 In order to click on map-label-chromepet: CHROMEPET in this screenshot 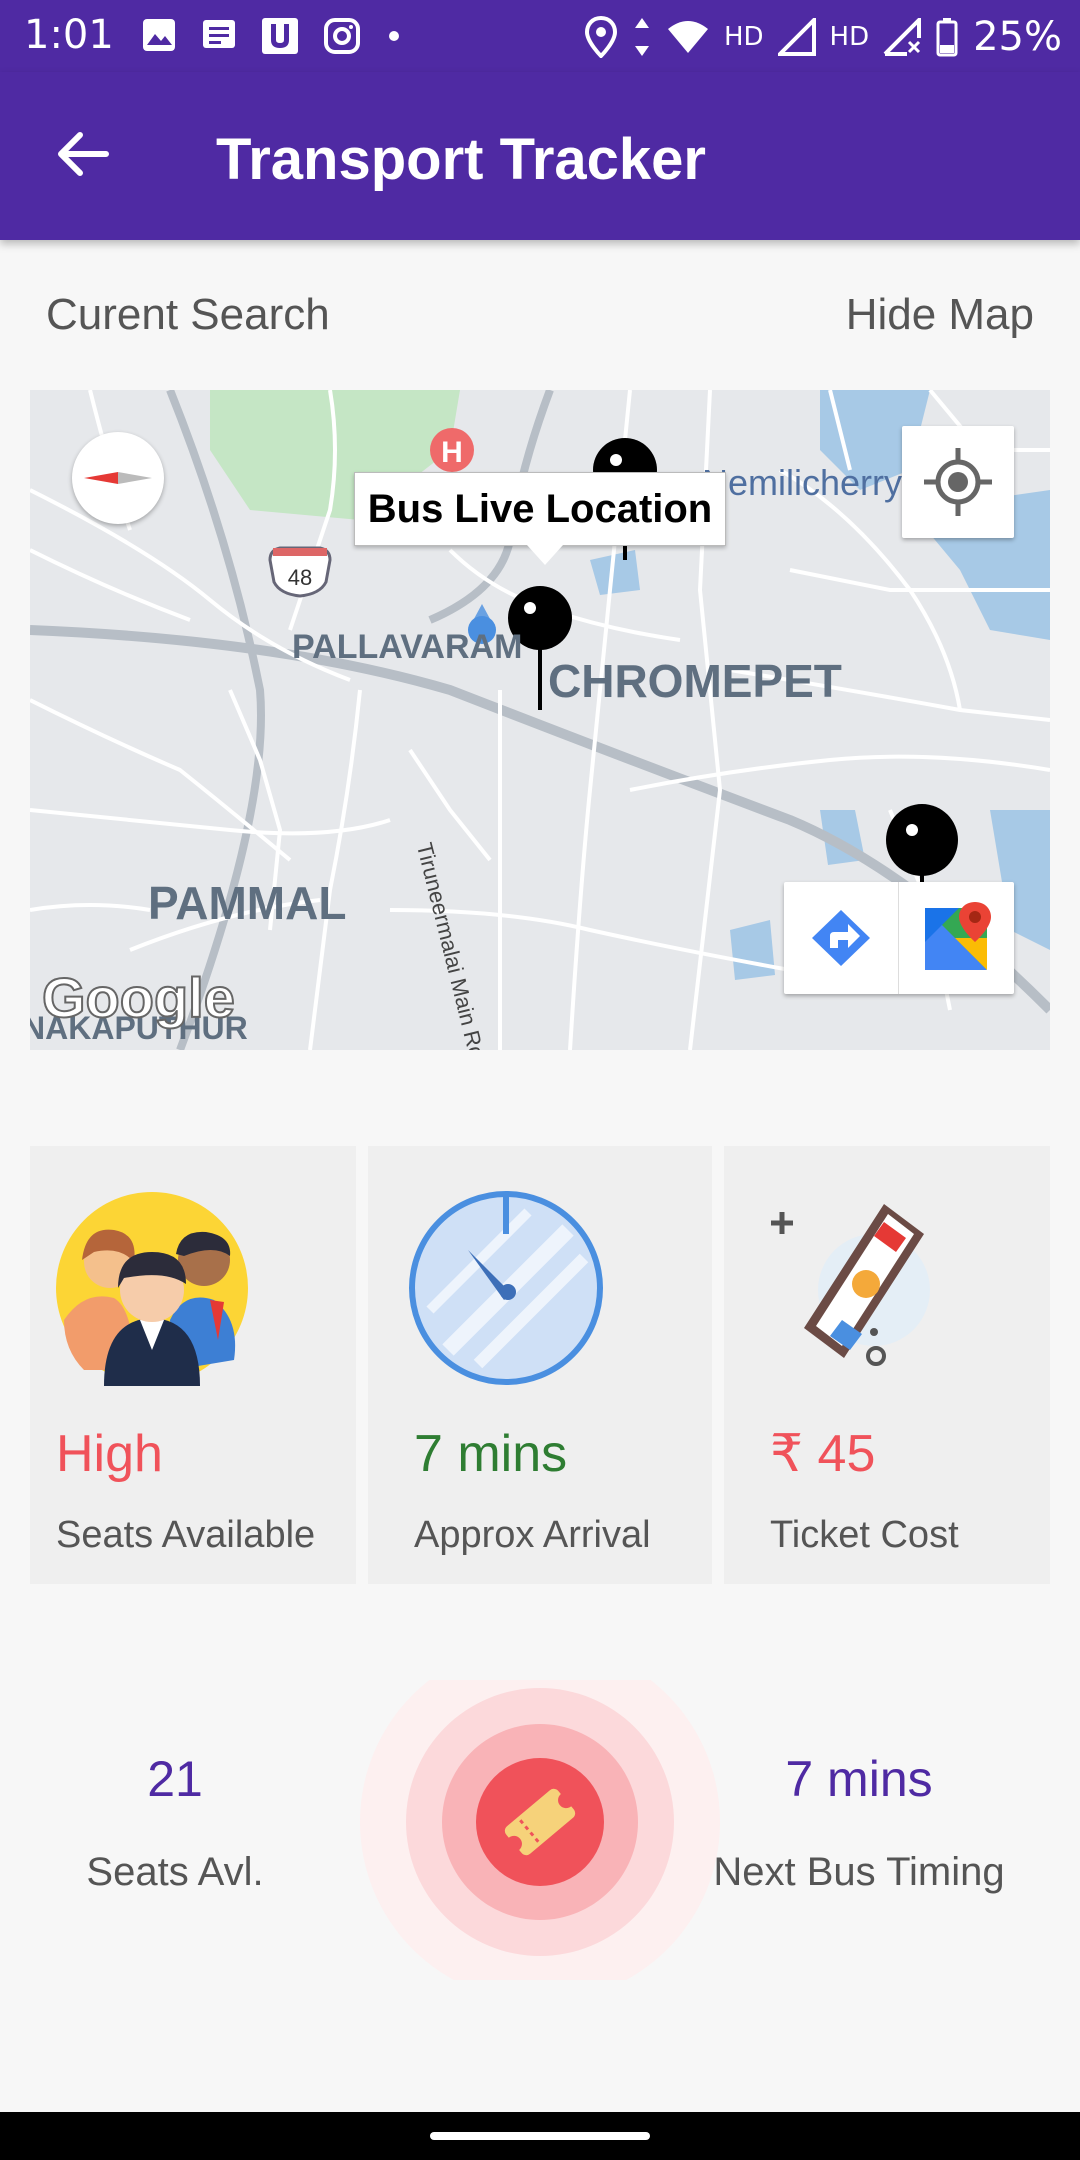, I will do `click(695, 681)`.